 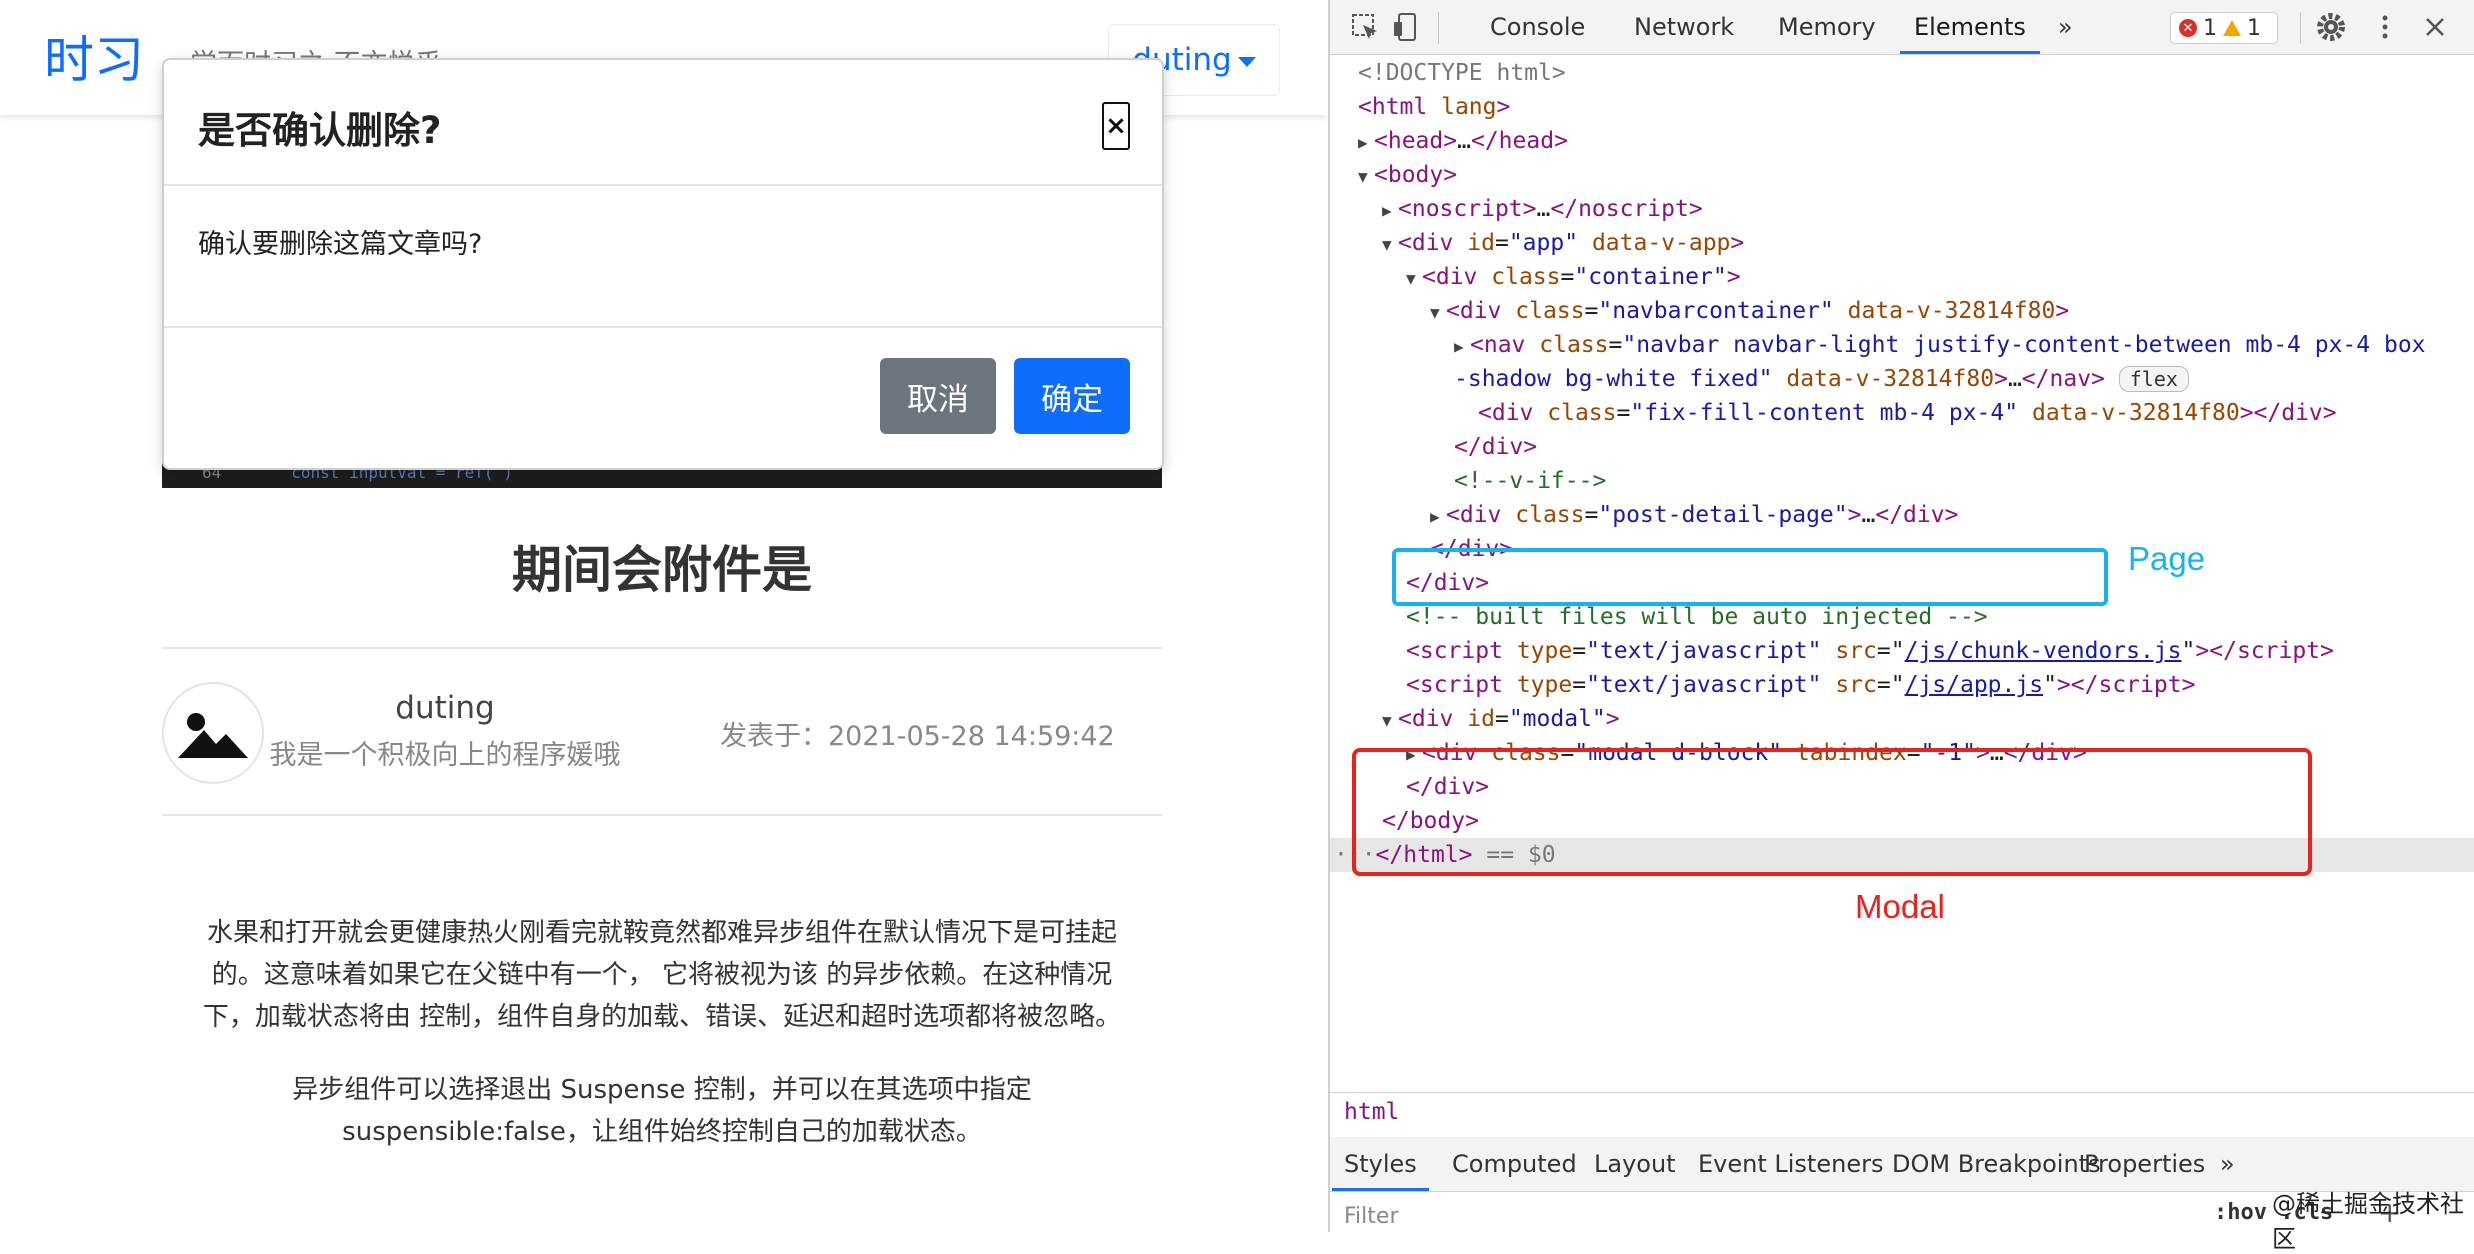 What do you see at coordinates (1371, 1112) in the screenshot?
I see `breadcrumb-item-html: html` at bounding box center [1371, 1112].